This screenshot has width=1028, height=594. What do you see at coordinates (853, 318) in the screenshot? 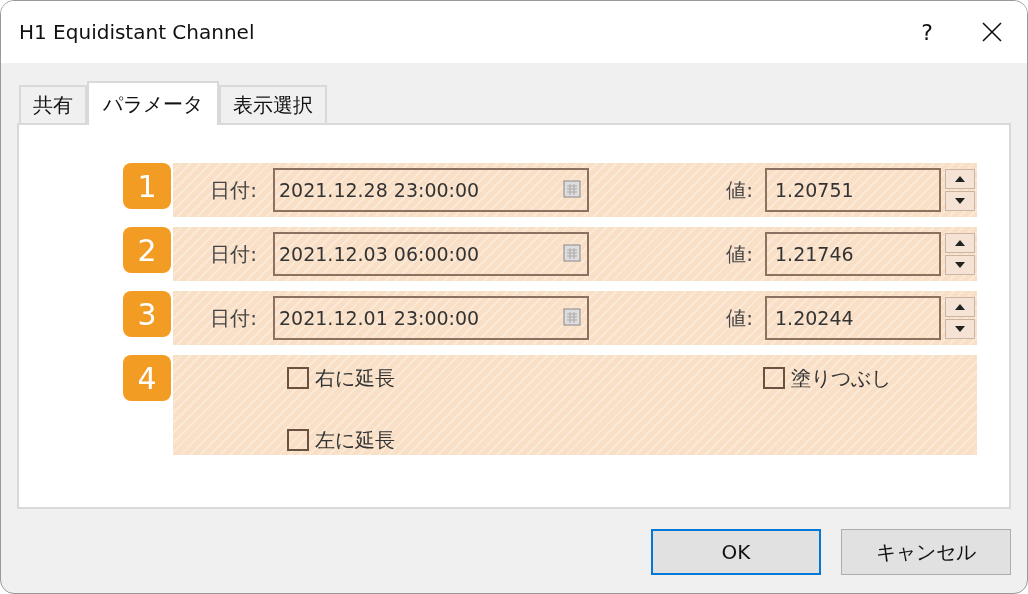
I see `value-field: 1.20244` at bounding box center [853, 318].